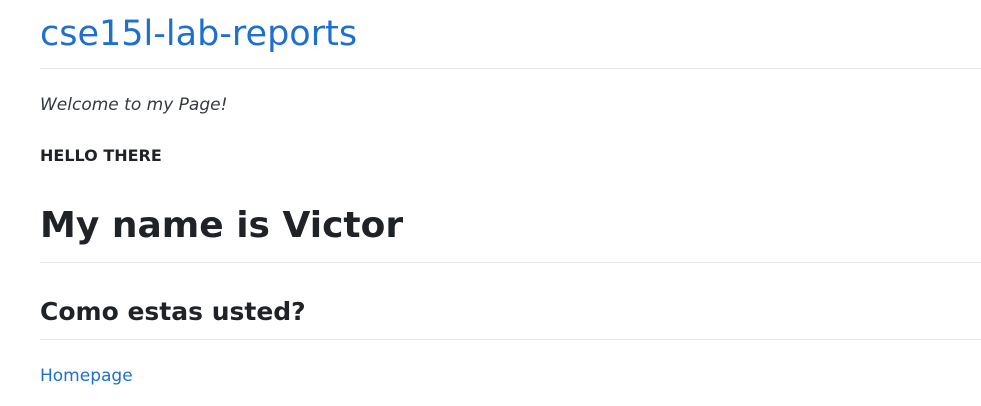  I want to click on hello-text: HELLO THERE, so click(101, 155).